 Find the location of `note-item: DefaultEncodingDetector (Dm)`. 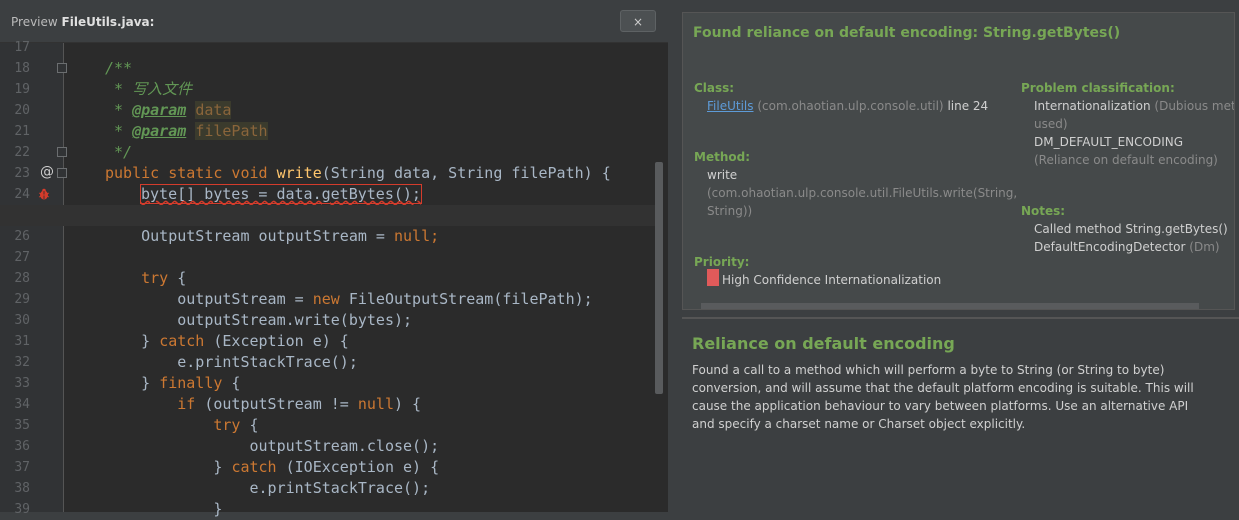

note-item: DefaultEncodingDetector (Dm) is located at coordinates (1127, 247).